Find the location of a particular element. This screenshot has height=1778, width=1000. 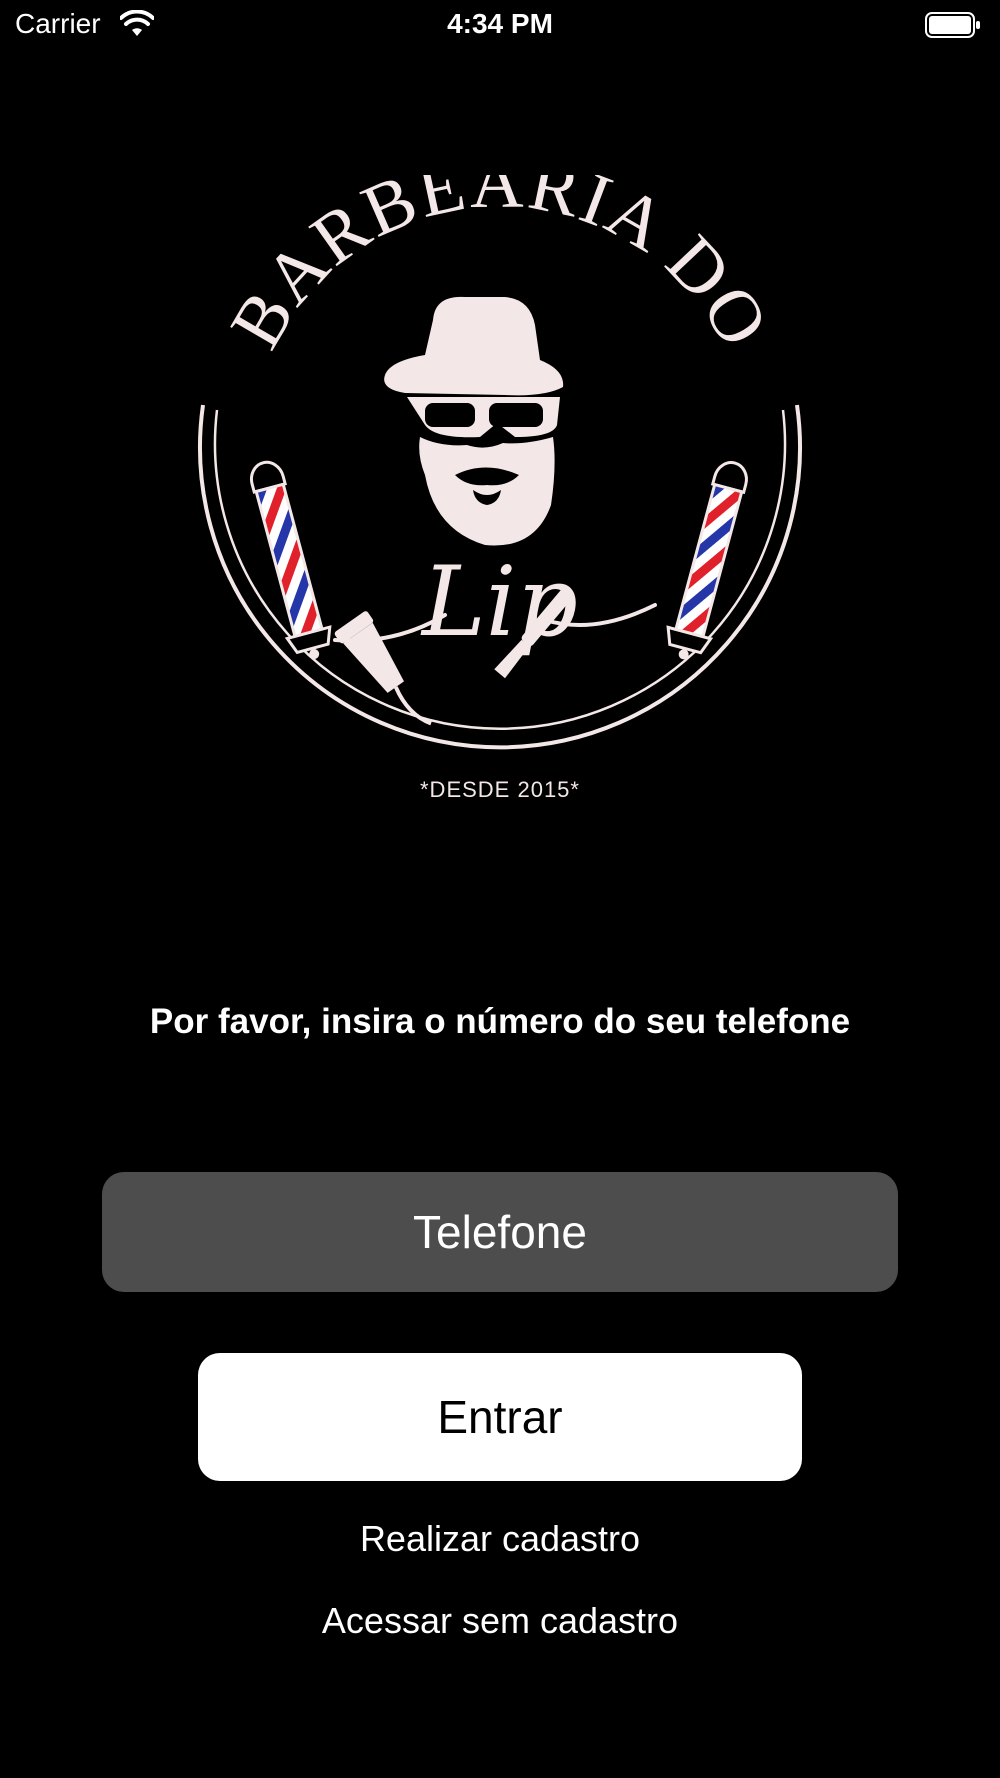

battery-icon is located at coordinates (952, 25).